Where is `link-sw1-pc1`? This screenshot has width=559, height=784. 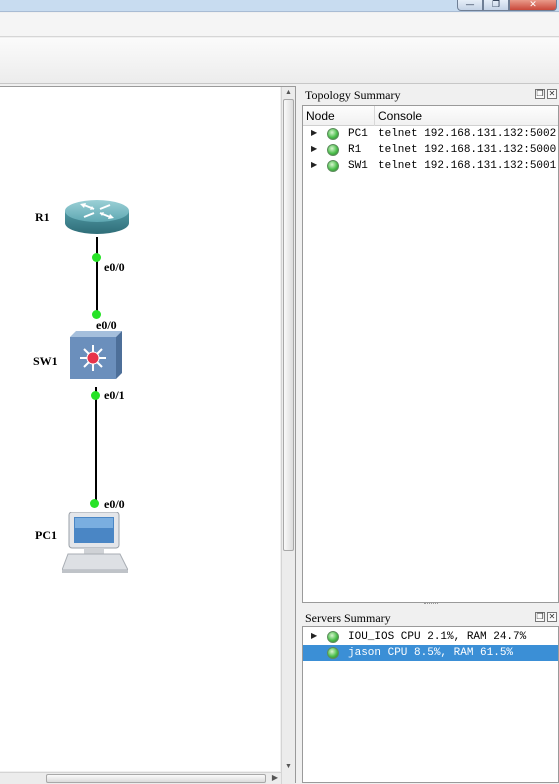 link-sw1-pc1 is located at coordinates (96, 446).